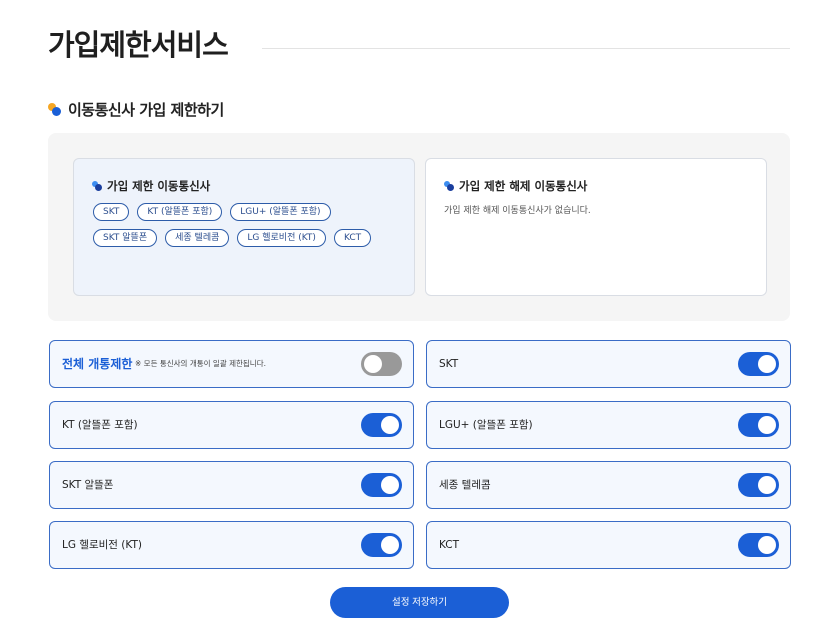  Describe the element at coordinates (526, 48) in the screenshot. I see `title-divider` at that location.